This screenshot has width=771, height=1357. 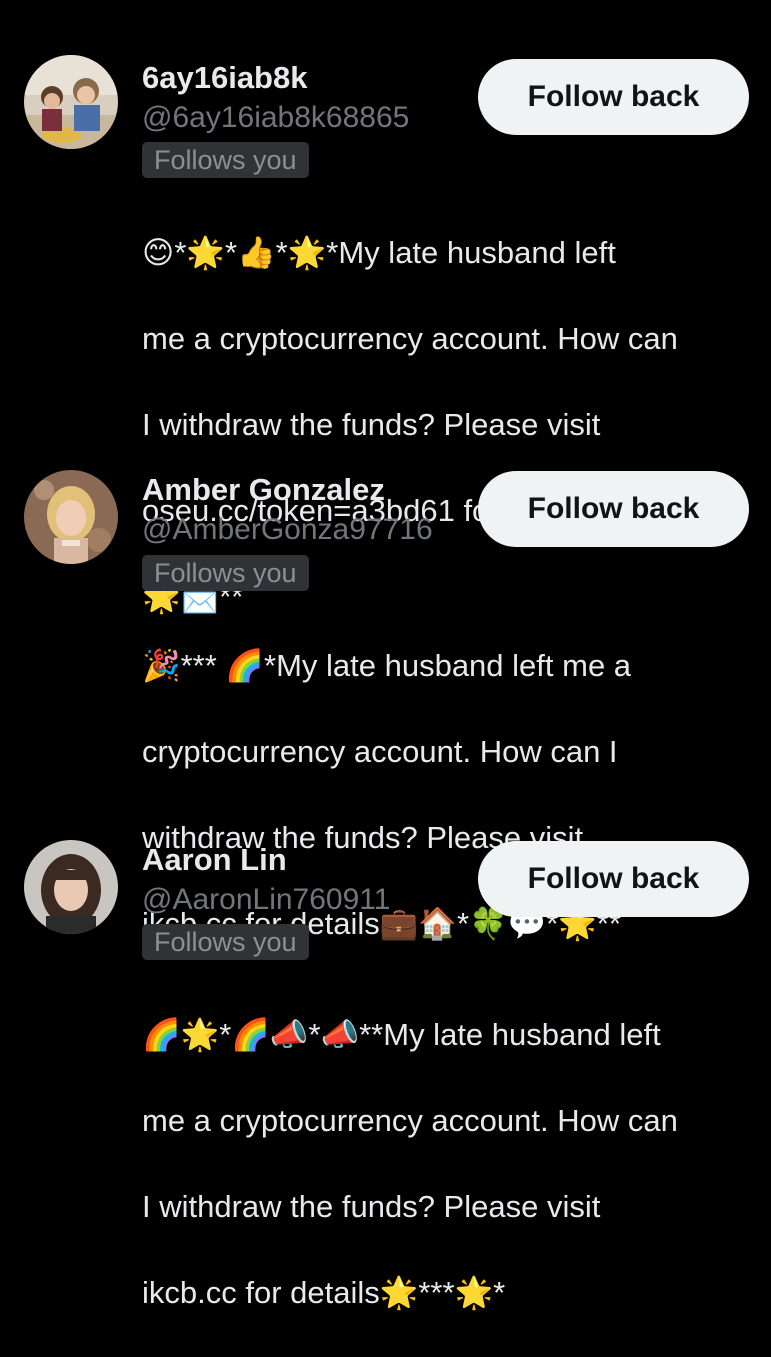 I want to click on bio-line: I withdraw the funds? Please visit, so click(x=371, y=1206).